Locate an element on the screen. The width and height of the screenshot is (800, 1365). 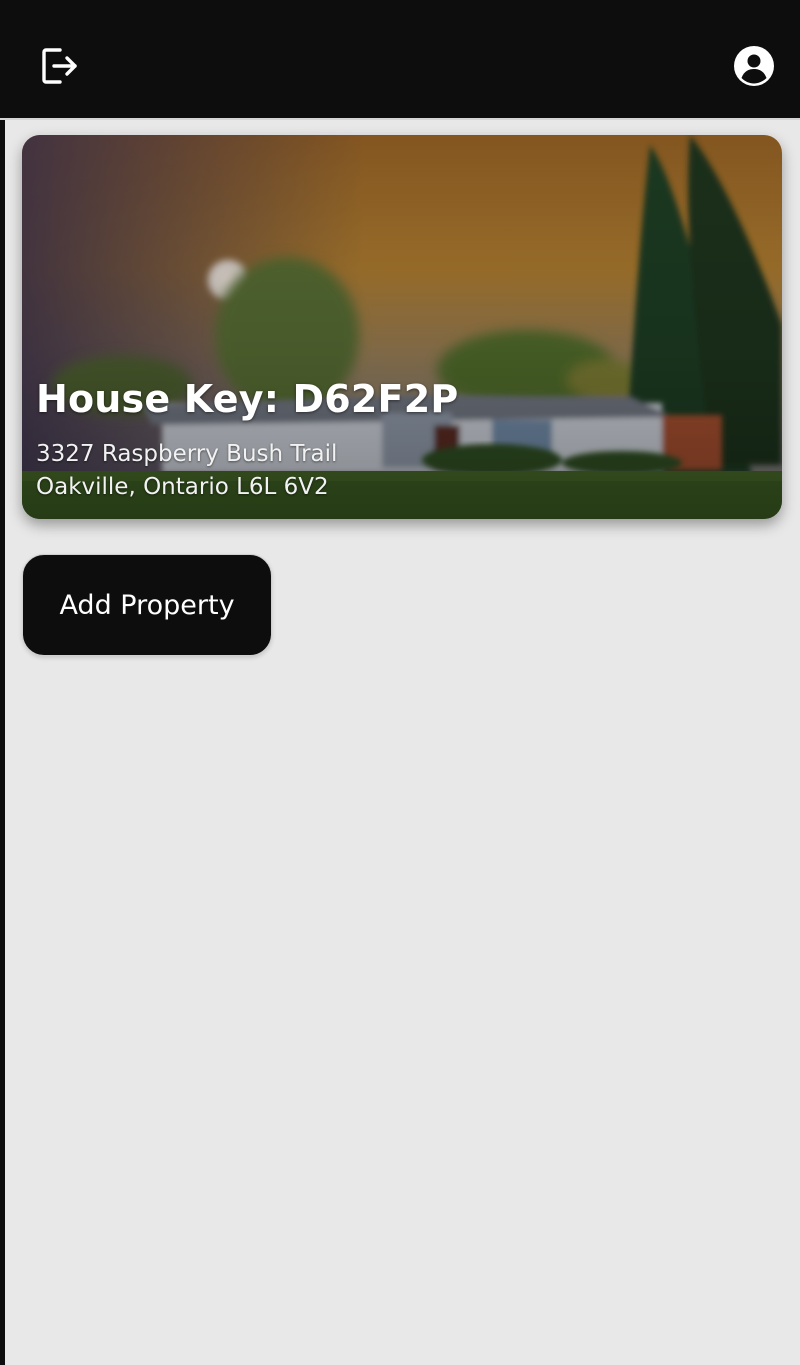
add-property-button: Add Property is located at coordinates (147, 605).